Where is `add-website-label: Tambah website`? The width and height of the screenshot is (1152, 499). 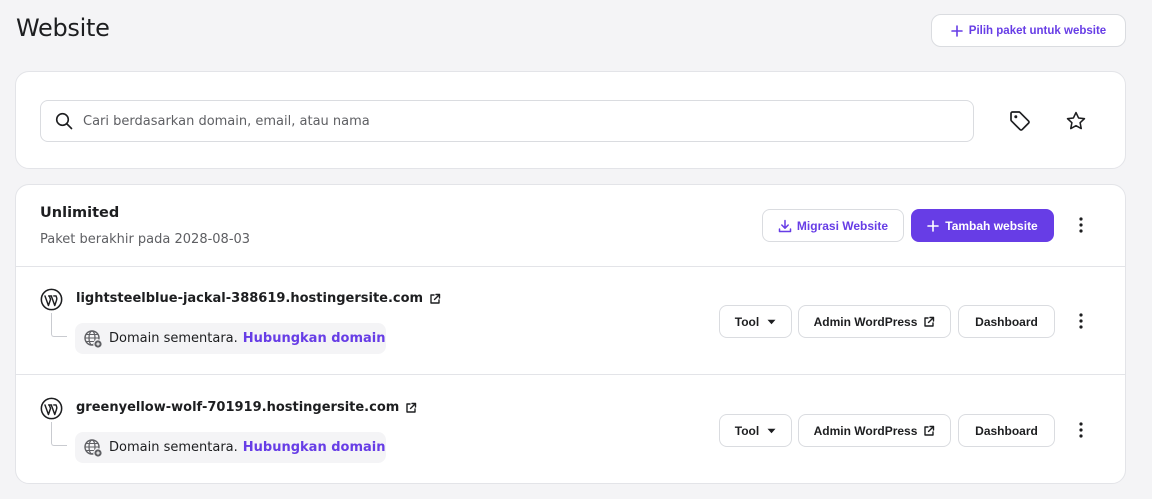
add-website-label: Tambah website is located at coordinates (991, 225).